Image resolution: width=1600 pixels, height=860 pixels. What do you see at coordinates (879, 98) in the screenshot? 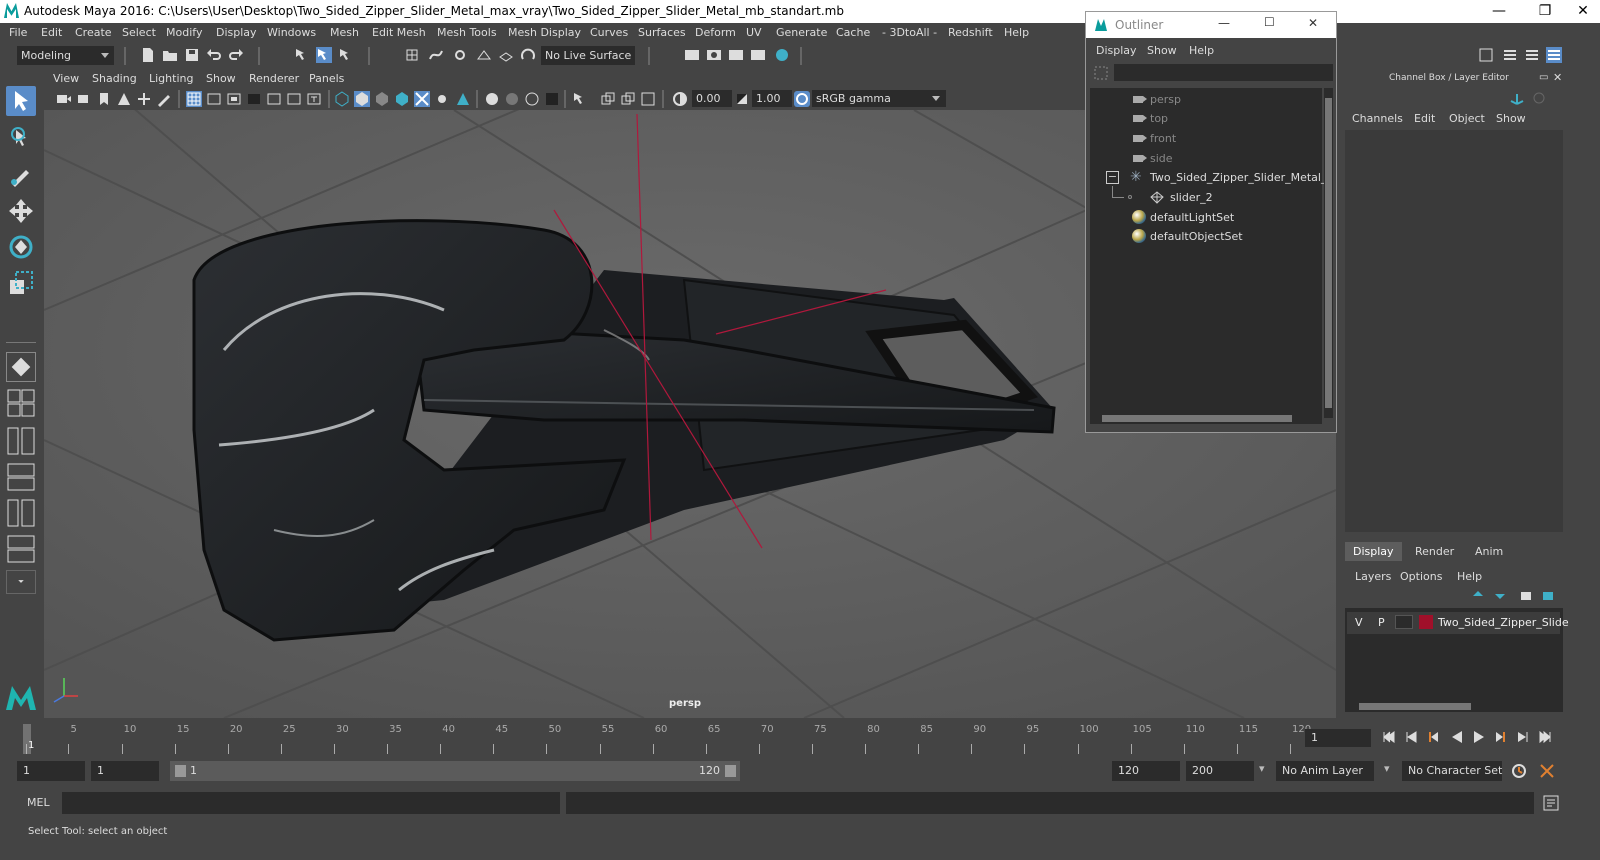
I see `view-transform-dropdown: sRGB gamma` at bounding box center [879, 98].